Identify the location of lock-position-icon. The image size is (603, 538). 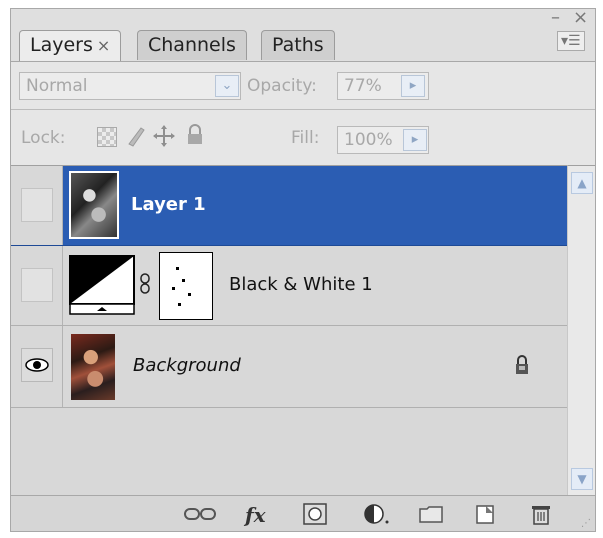
(164, 136).